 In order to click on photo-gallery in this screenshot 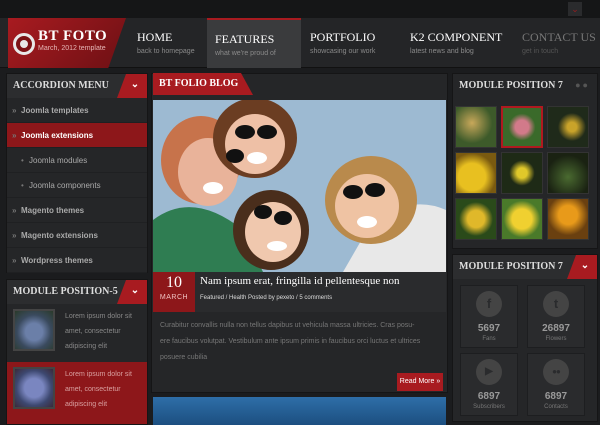, I will do `click(522, 173)`.